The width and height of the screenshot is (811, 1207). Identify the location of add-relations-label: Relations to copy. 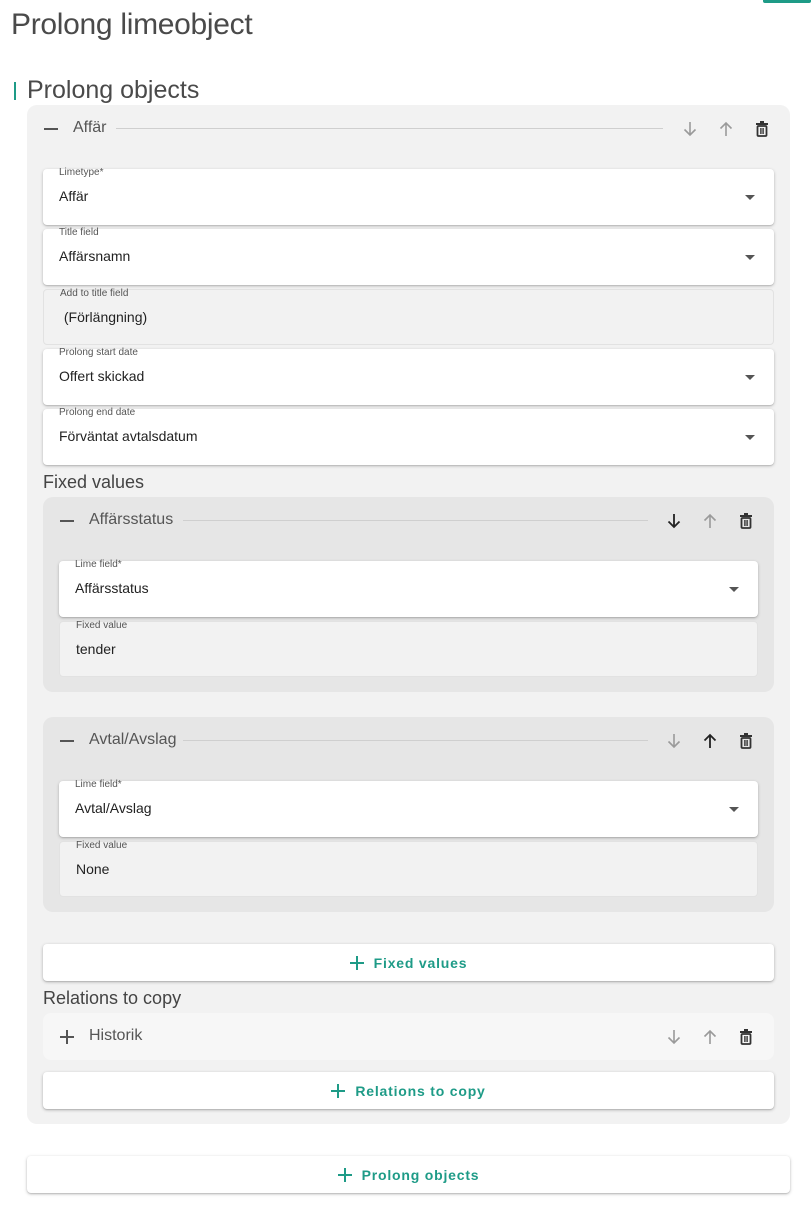
(420, 1090).